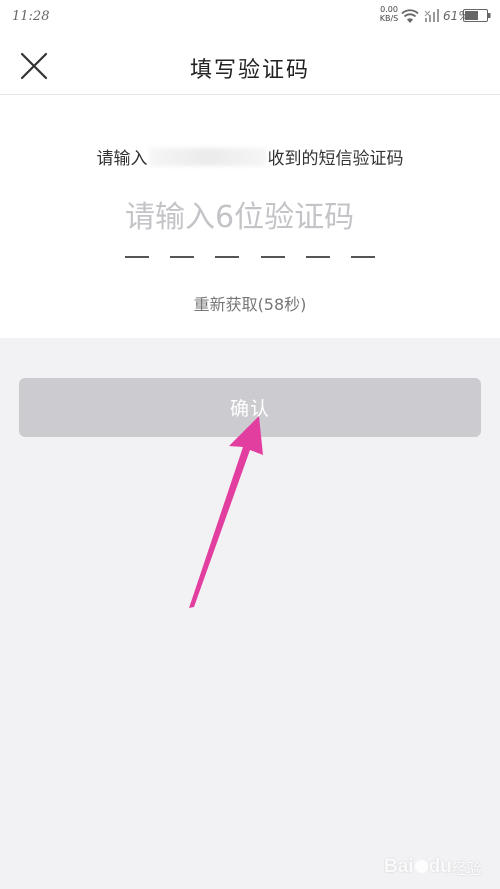 The width and height of the screenshot is (500, 889). What do you see at coordinates (389, 18) in the screenshot?
I see `network-speed-unit: KB/S` at bounding box center [389, 18].